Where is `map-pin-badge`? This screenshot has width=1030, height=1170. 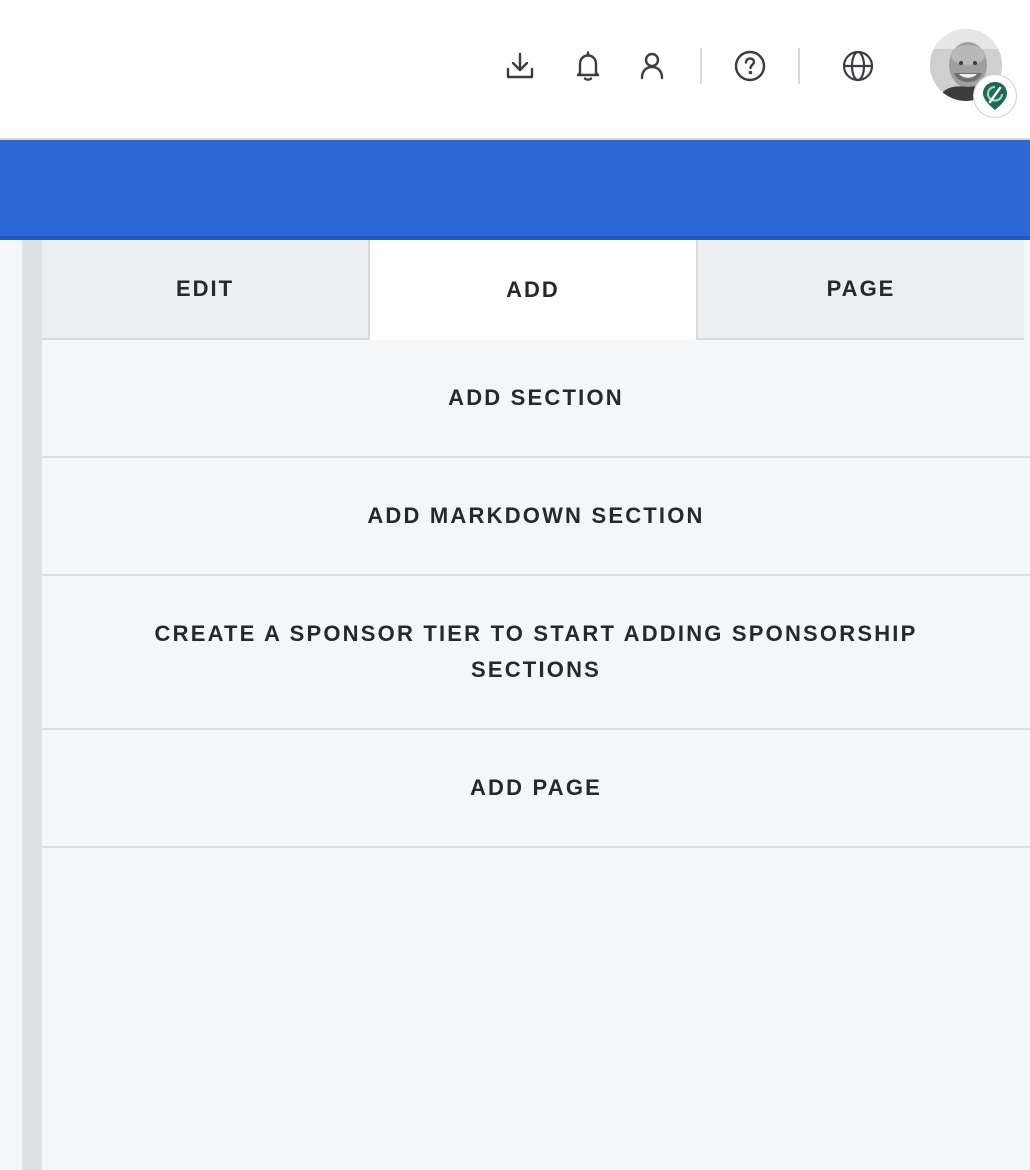 map-pin-badge is located at coordinates (995, 96).